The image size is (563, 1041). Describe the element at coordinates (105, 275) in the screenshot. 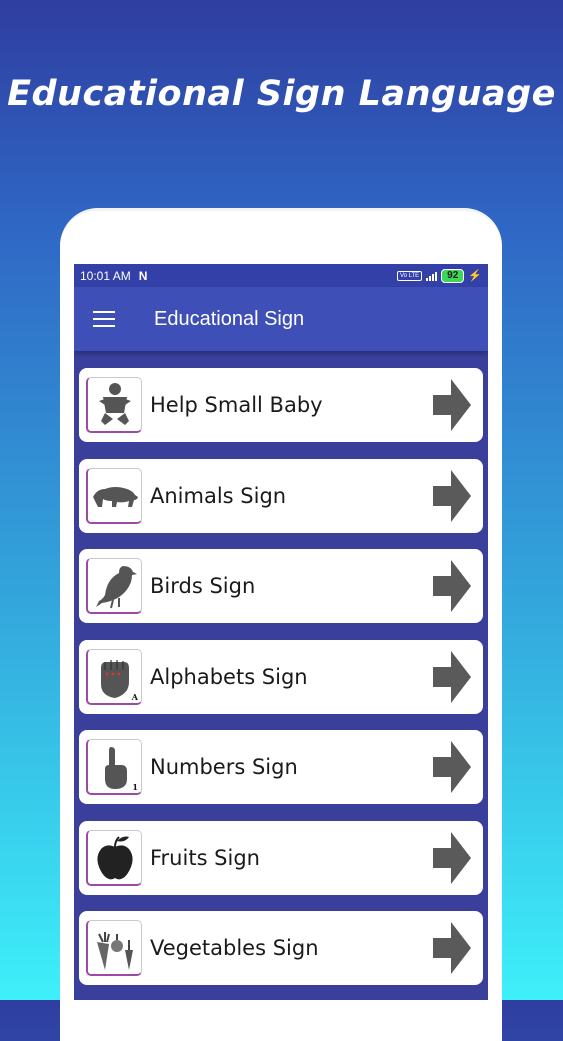

I see `status-time: 10:01 AM` at that location.